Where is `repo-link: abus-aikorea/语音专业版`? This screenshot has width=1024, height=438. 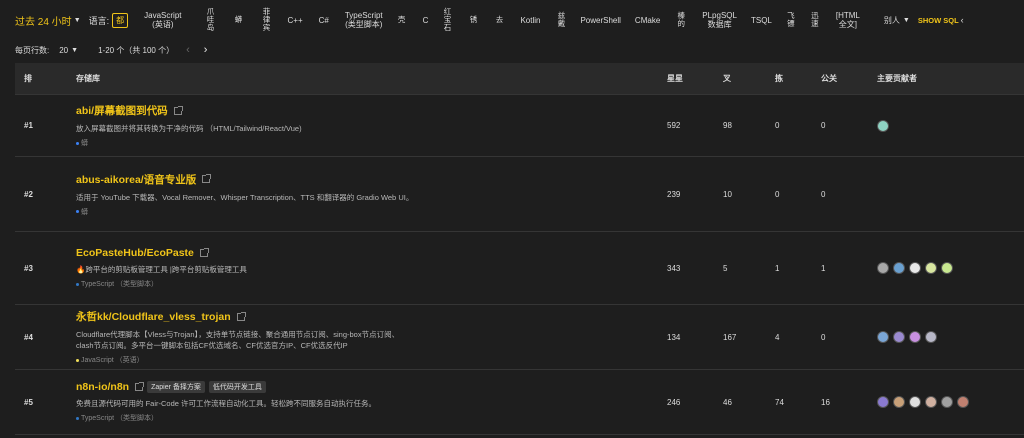
repo-link: abus-aikorea/语音专业版 is located at coordinates (371, 179).